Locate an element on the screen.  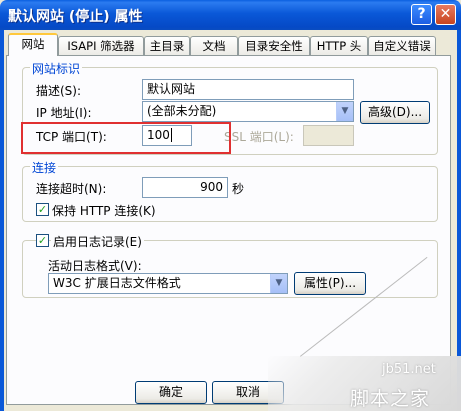
tab-website: 网站 is located at coordinates (33, 44).